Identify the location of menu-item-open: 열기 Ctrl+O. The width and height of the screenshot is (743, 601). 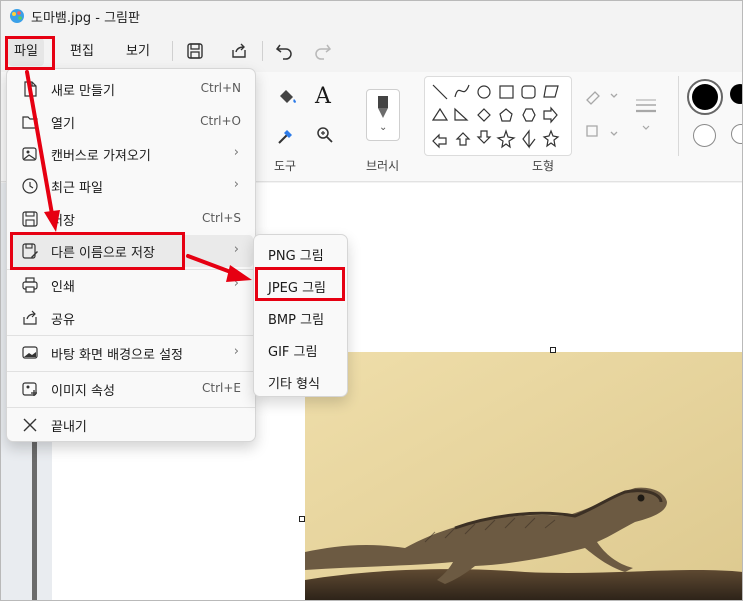
(132, 122).